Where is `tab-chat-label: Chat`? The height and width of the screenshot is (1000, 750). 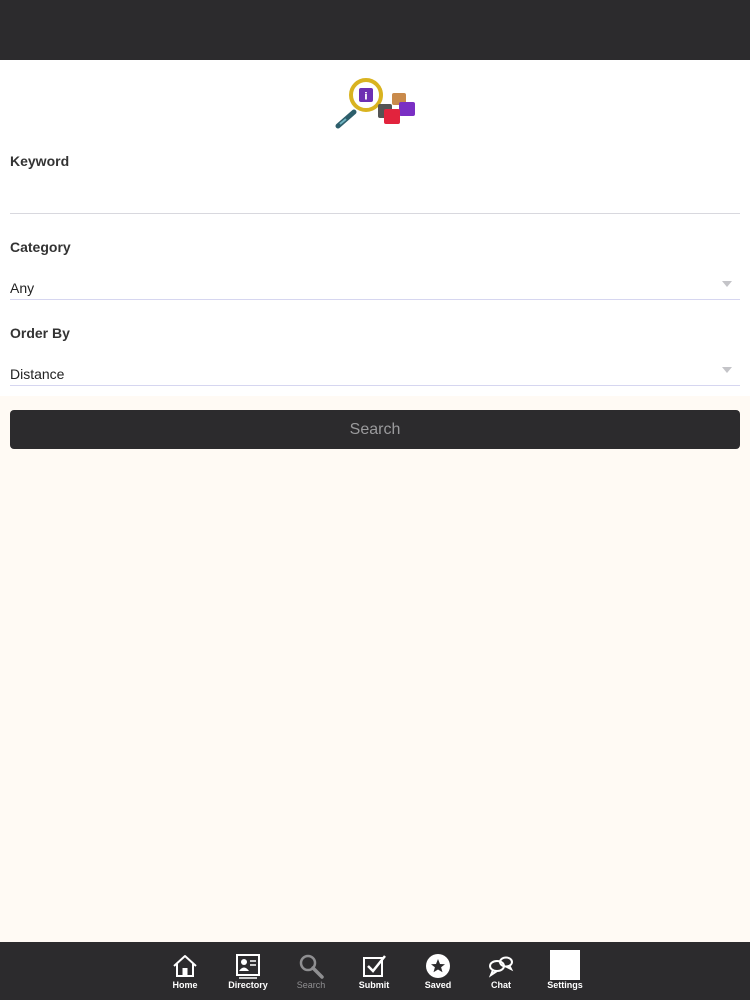 tab-chat-label: Chat is located at coordinates (501, 985).